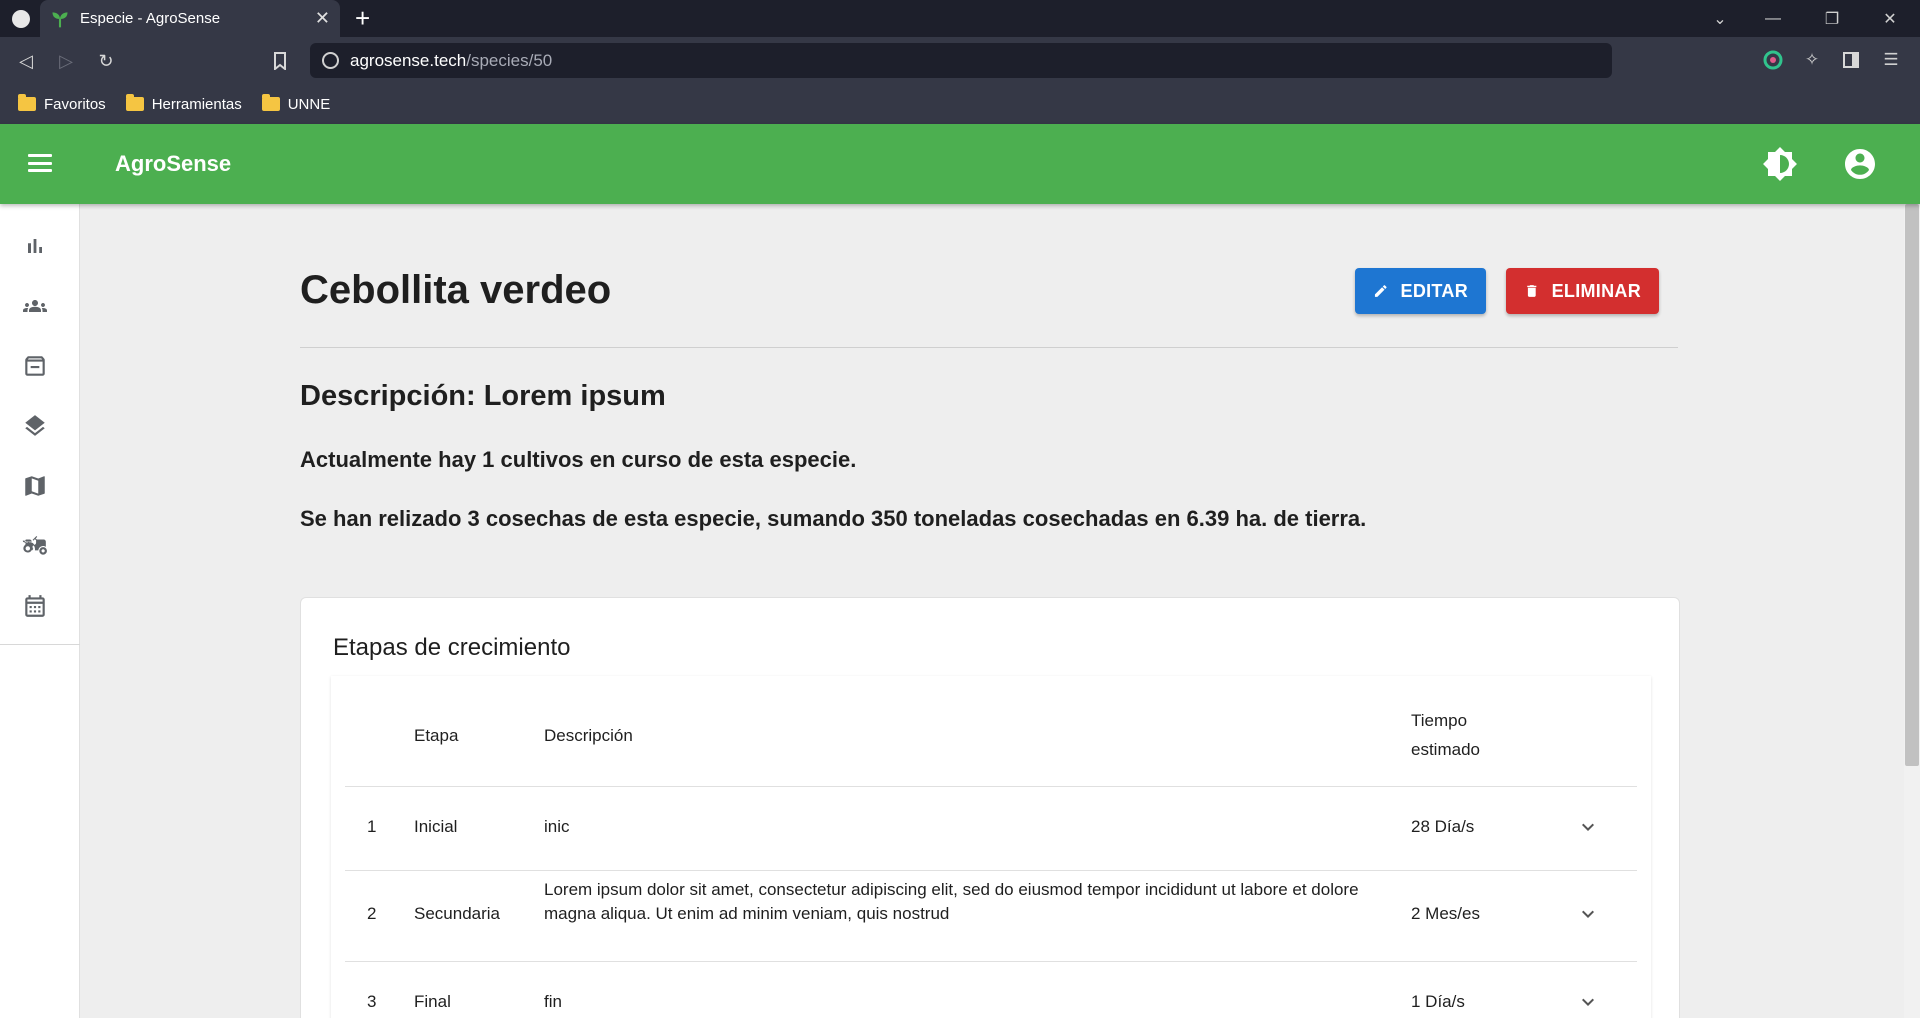 Image resolution: width=1920 pixels, height=1018 pixels. I want to click on reload-icon: ↻, so click(106, 61).